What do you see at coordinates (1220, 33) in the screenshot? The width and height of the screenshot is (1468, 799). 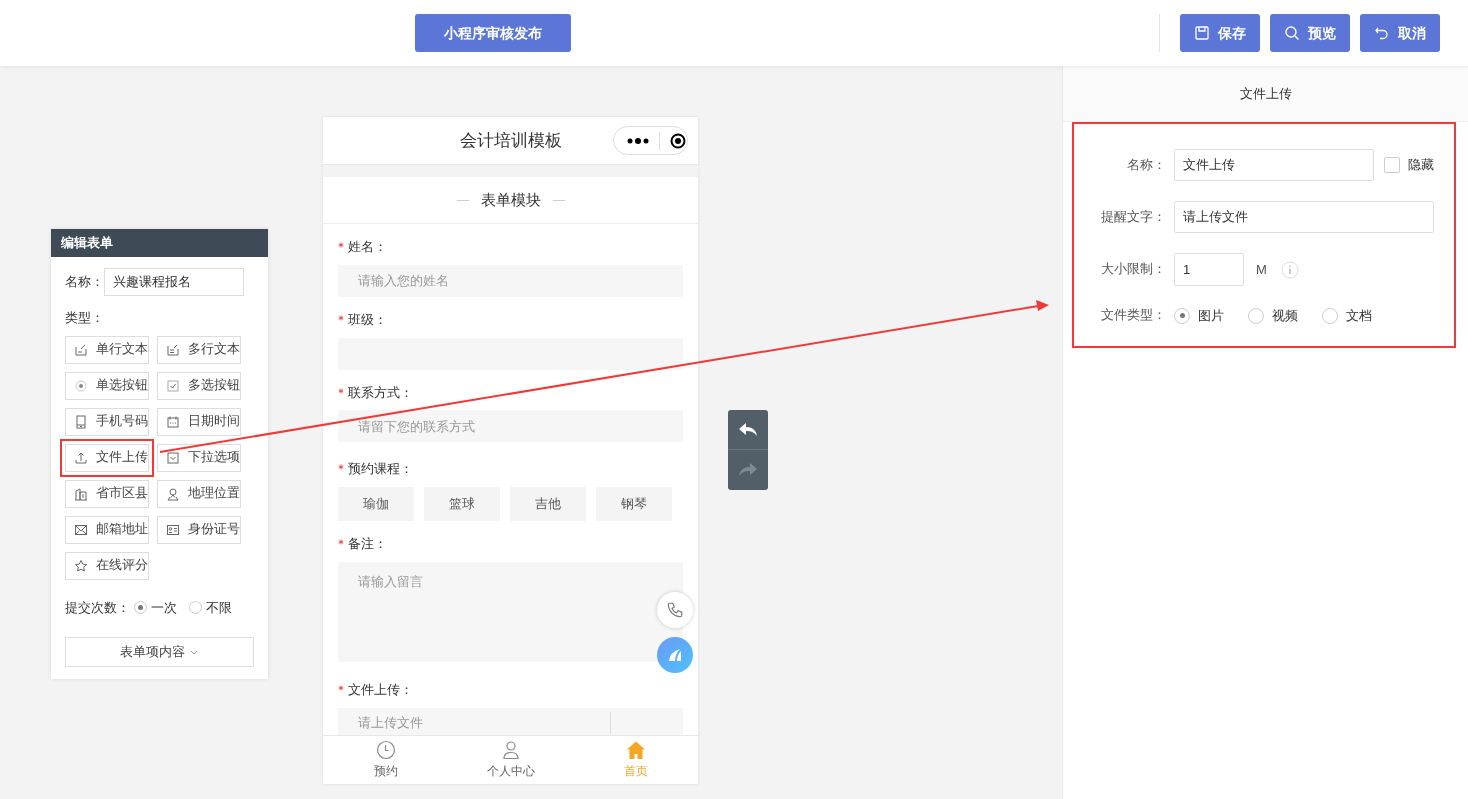 I see `save-button: 保存` at bounding box center [1220, 33].